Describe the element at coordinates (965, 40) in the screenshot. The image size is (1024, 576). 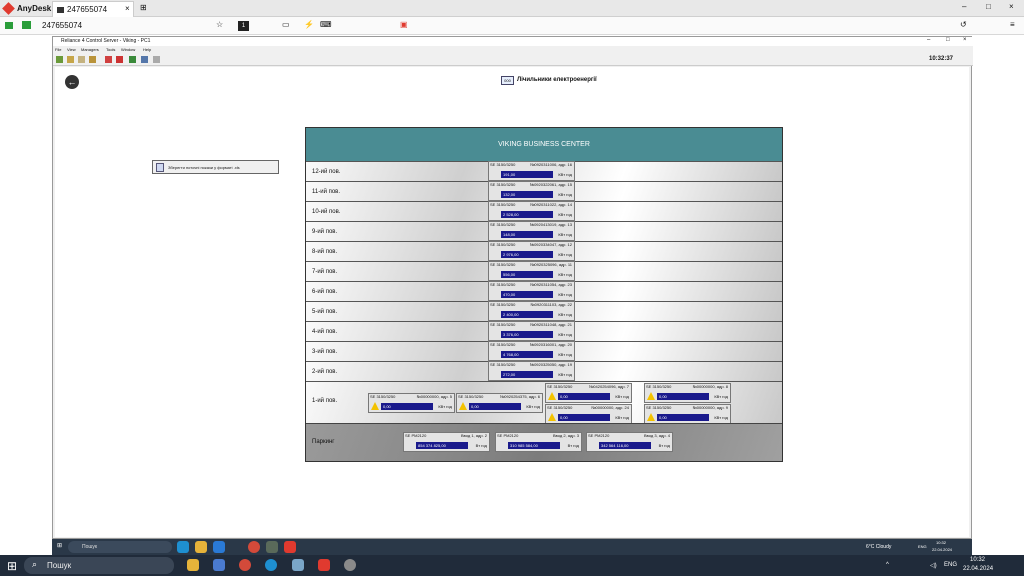
I see `remote-close-icon: ×` at that location.